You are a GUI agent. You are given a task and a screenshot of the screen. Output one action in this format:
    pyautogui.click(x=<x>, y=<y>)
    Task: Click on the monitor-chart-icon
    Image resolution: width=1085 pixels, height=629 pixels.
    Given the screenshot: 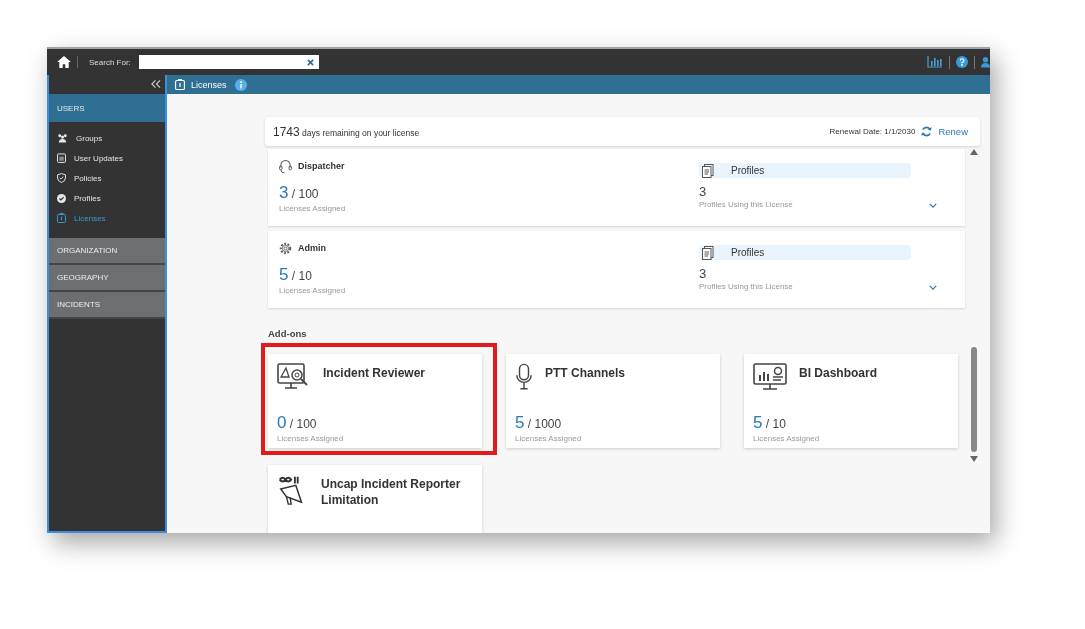 What is the action you would take?
    pyautogui.click(x=770, y=377)
    